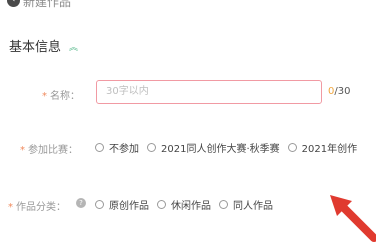 The height and width of the screenshot is (242, 376). Describe the element at coordinates (353, 218) in the screenshot. I see `annotation-arrow-icon` at that location.